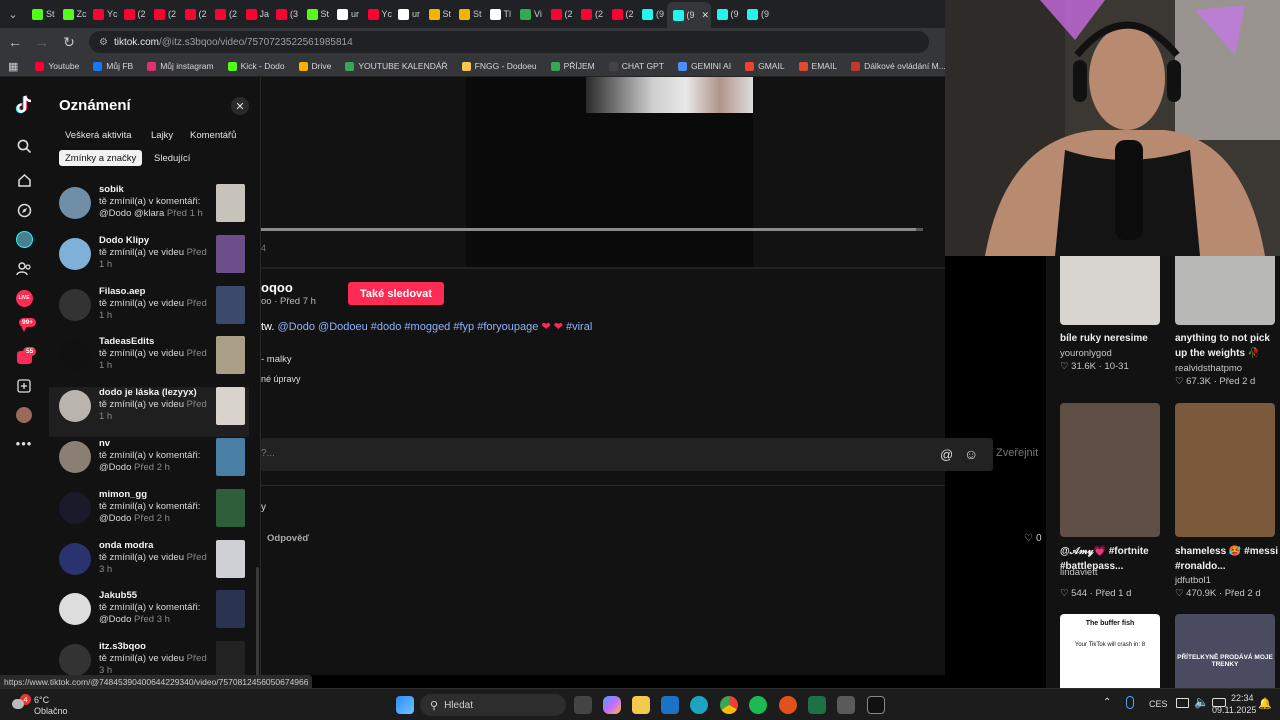 Image resolution: width=1280 pixels, height=720 pixels. Describe the element at coordinates (649, 454) in the screenshot. I see `comment-box: ?... @ ☺ Zveřejnit` at that location.